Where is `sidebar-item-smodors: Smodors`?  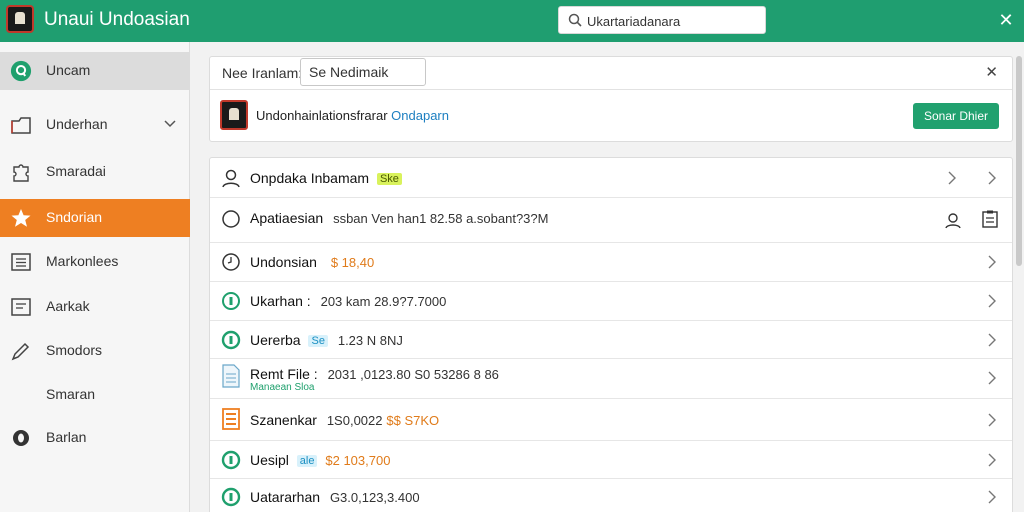
sidebar-item-smodors: Smodors is located at coordinates (95, 351).